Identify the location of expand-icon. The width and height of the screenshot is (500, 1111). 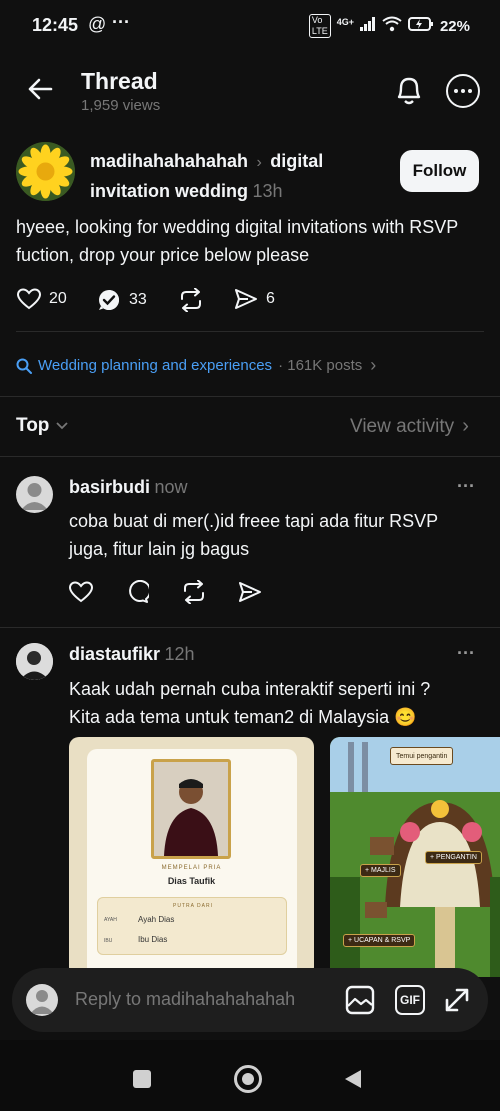
(457, 1002).